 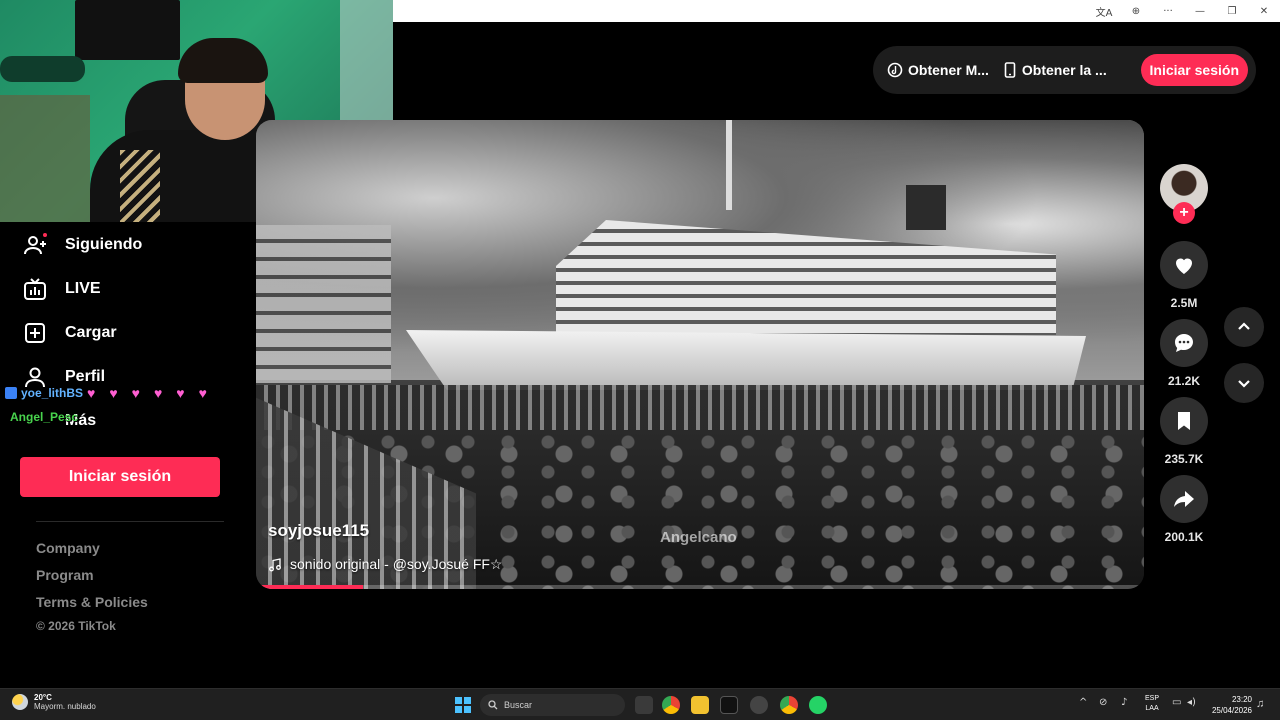 I want to click on tiktok-coin-icon, so click(x=895, y=70).